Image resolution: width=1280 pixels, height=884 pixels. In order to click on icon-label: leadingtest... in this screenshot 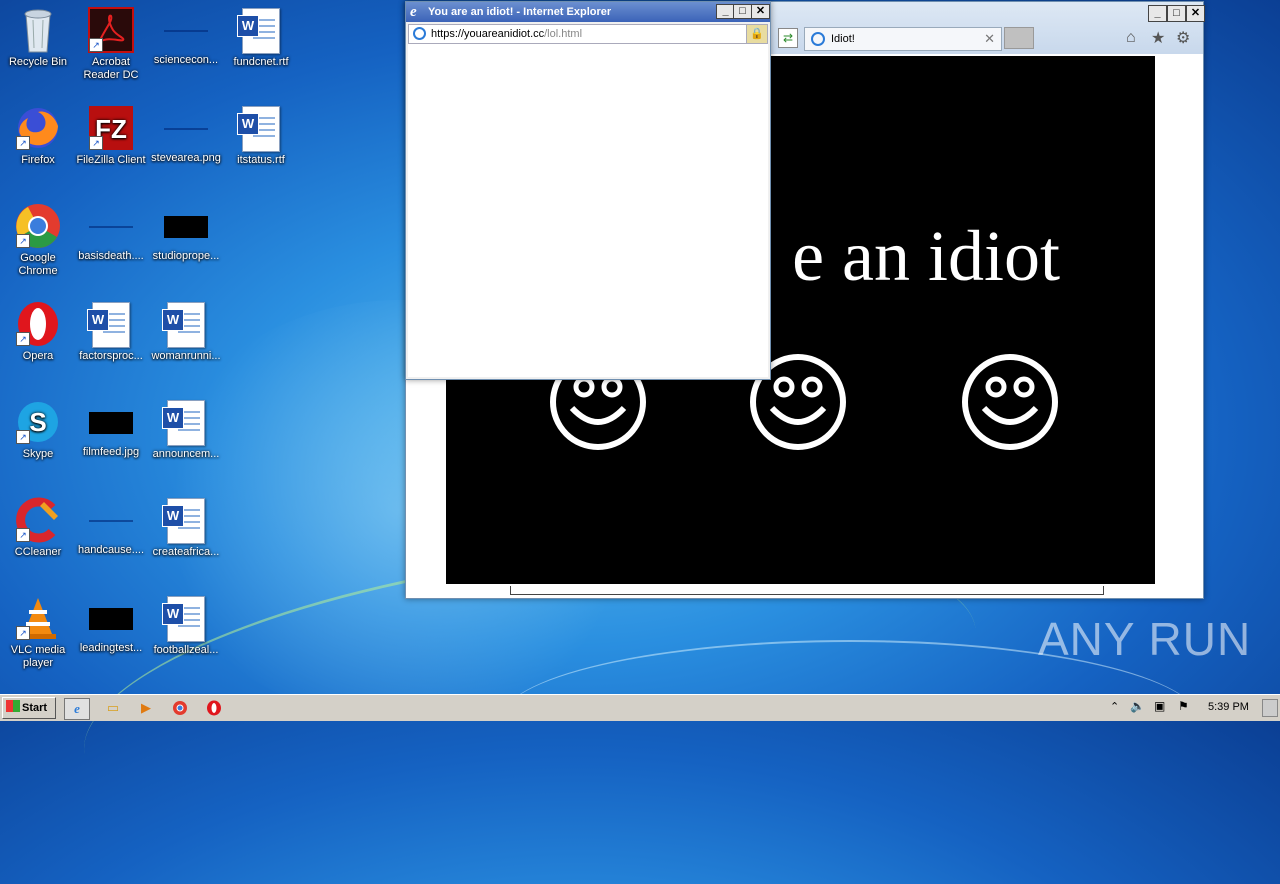, I will do `click(111, 648)`.